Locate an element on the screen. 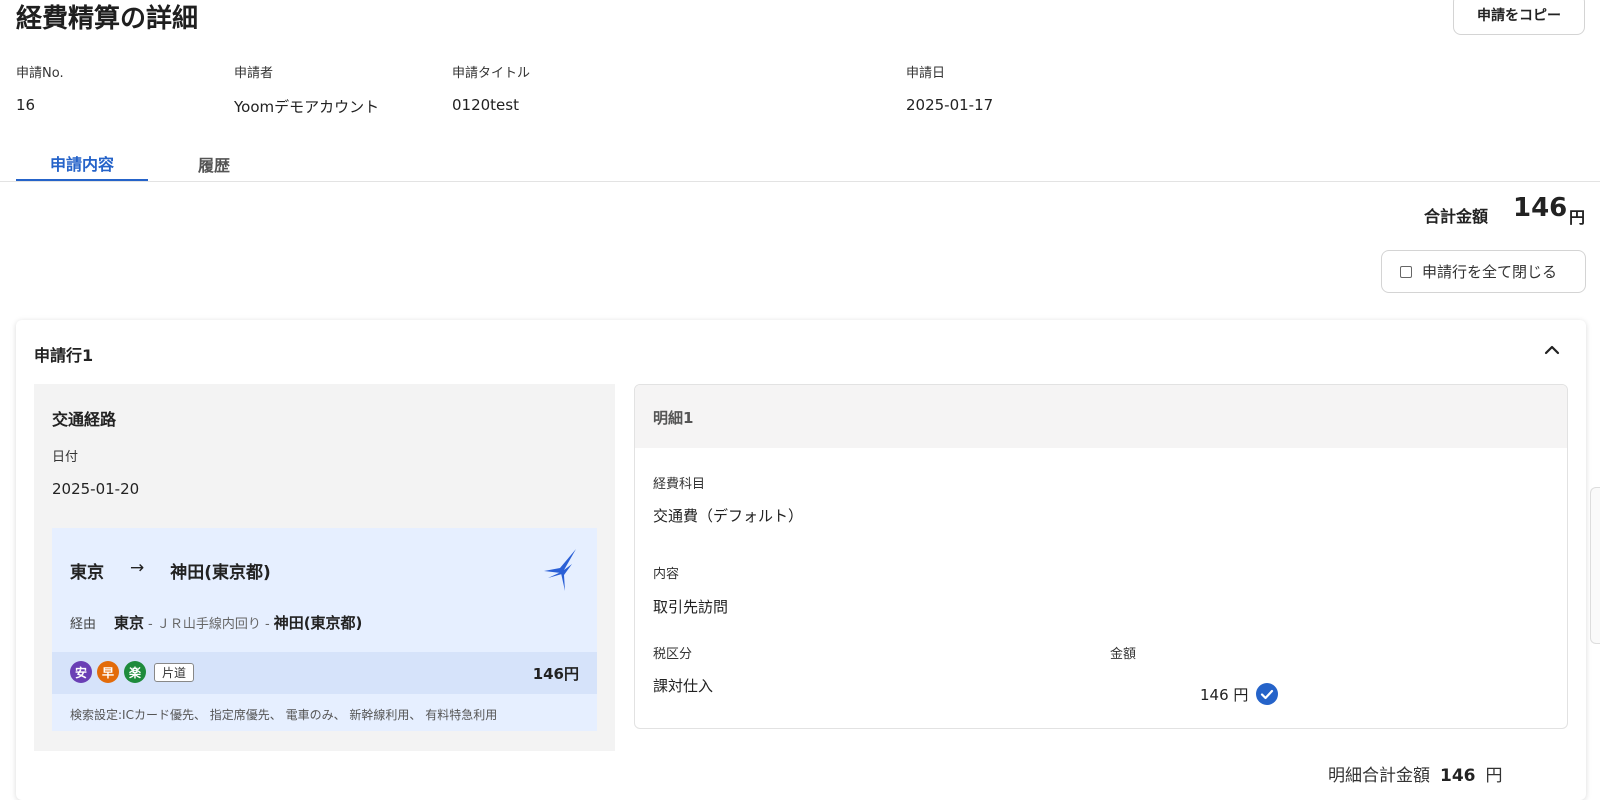  application-no-label: 申請No. is located at coordinates (40, 73).